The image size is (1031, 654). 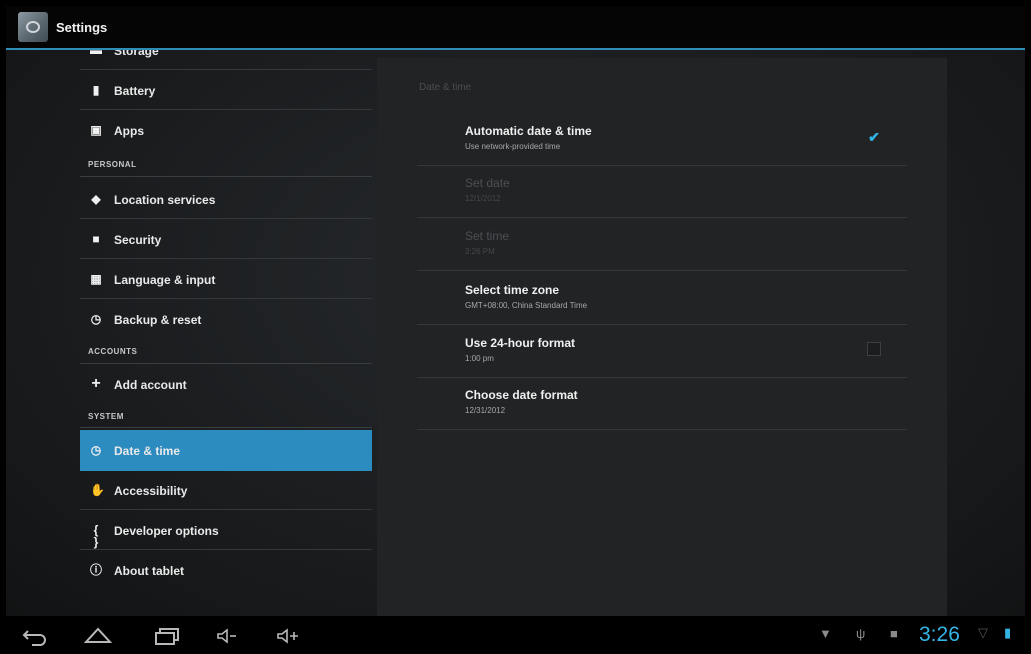 I want to click on pref-set-time: Set time 3:26 PM, so click(x=662, y=245).